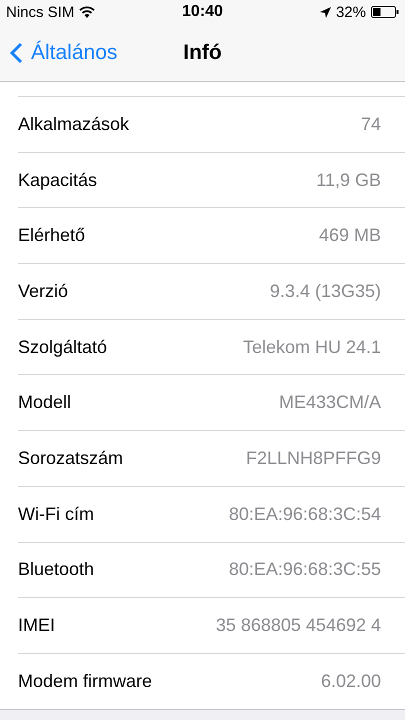  What do you see at coordinates (71, 458) in the screenshot?
I see `row-label: Sorozatszám` at bounding box center [71, 458].